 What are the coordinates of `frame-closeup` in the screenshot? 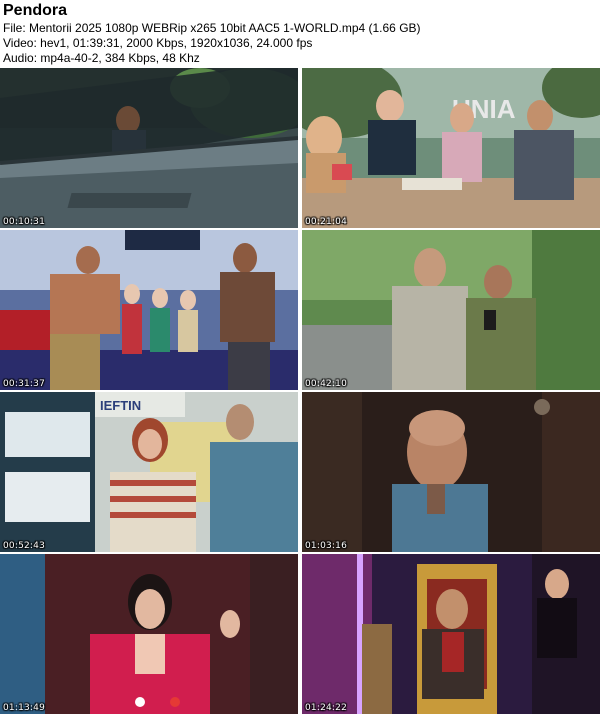 It's located at (451, 472).